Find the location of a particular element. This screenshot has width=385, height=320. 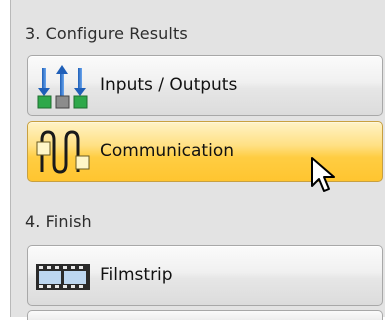

inputs-outputs-label: Inputs / Outputs is located at coordinates (169, 85).